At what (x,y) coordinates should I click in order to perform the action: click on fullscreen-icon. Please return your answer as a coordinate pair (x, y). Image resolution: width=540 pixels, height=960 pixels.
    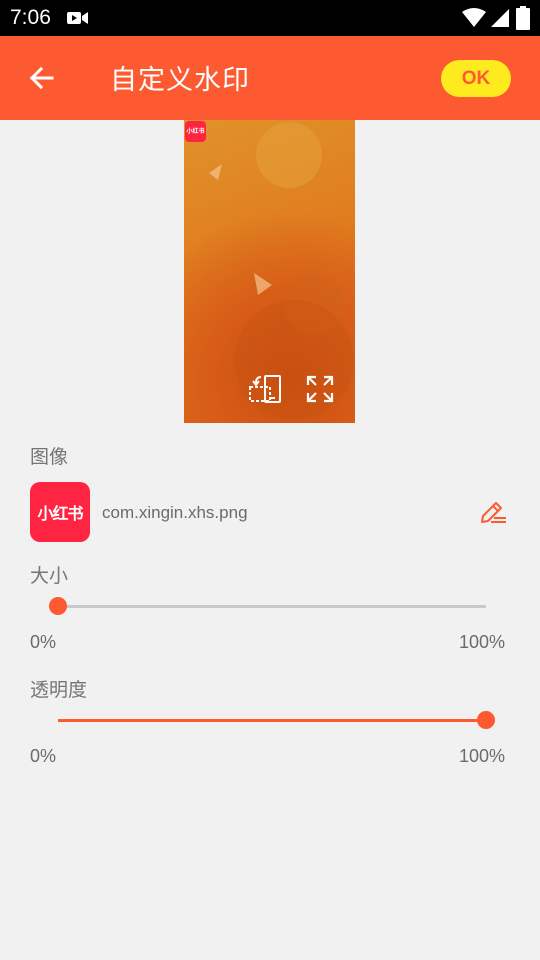
    Looking at the image, I should click on (320, 389).